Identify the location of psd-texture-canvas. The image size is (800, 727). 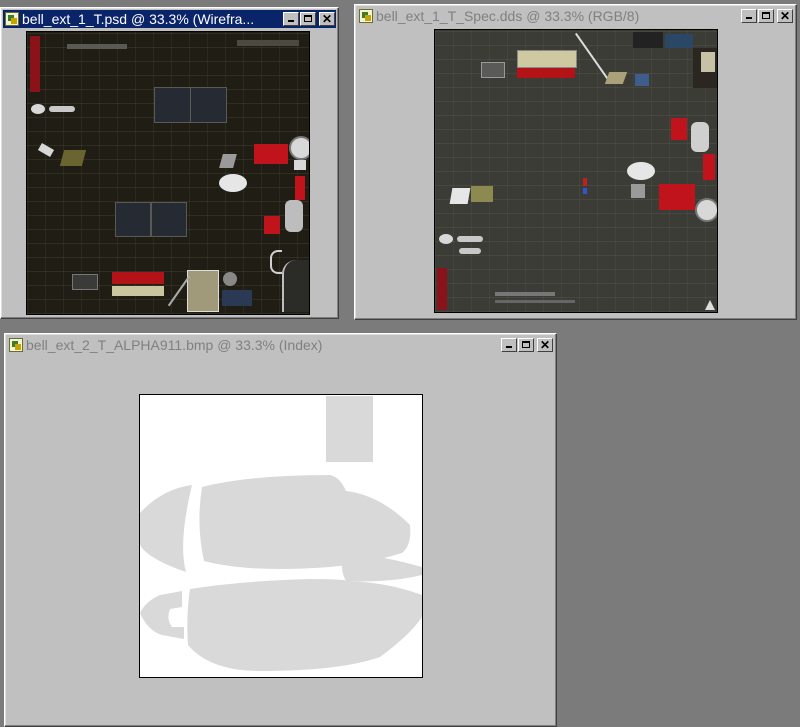
(168, 173).